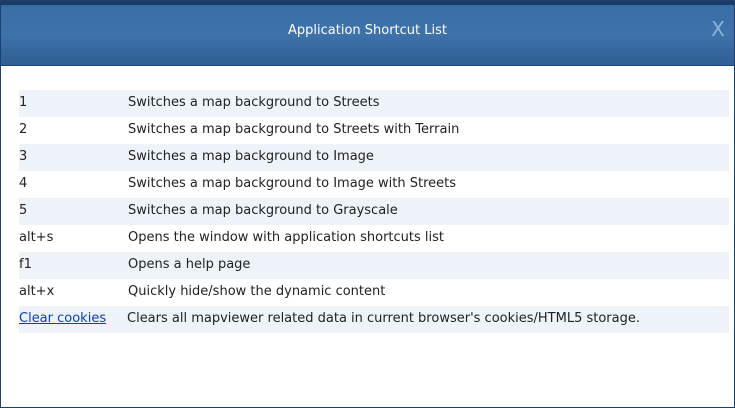  Describe the element at coordinates (25, 264) in the screenshot. I see `shortcut-key: f1` at that location.